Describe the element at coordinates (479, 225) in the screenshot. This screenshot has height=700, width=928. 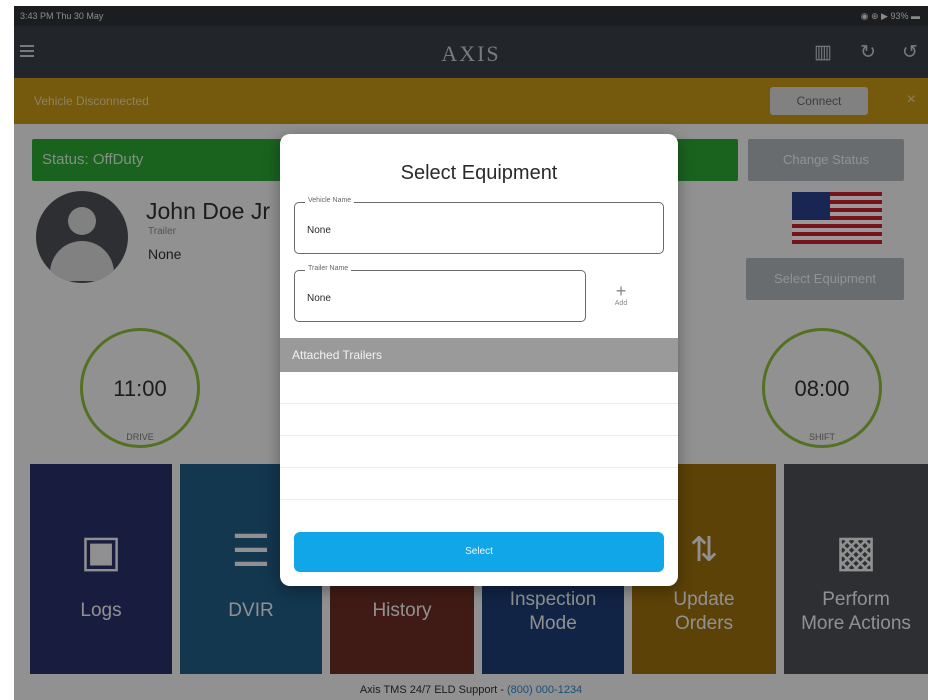
I see `vehicle-name-field: Vehicle Name None` at that location.